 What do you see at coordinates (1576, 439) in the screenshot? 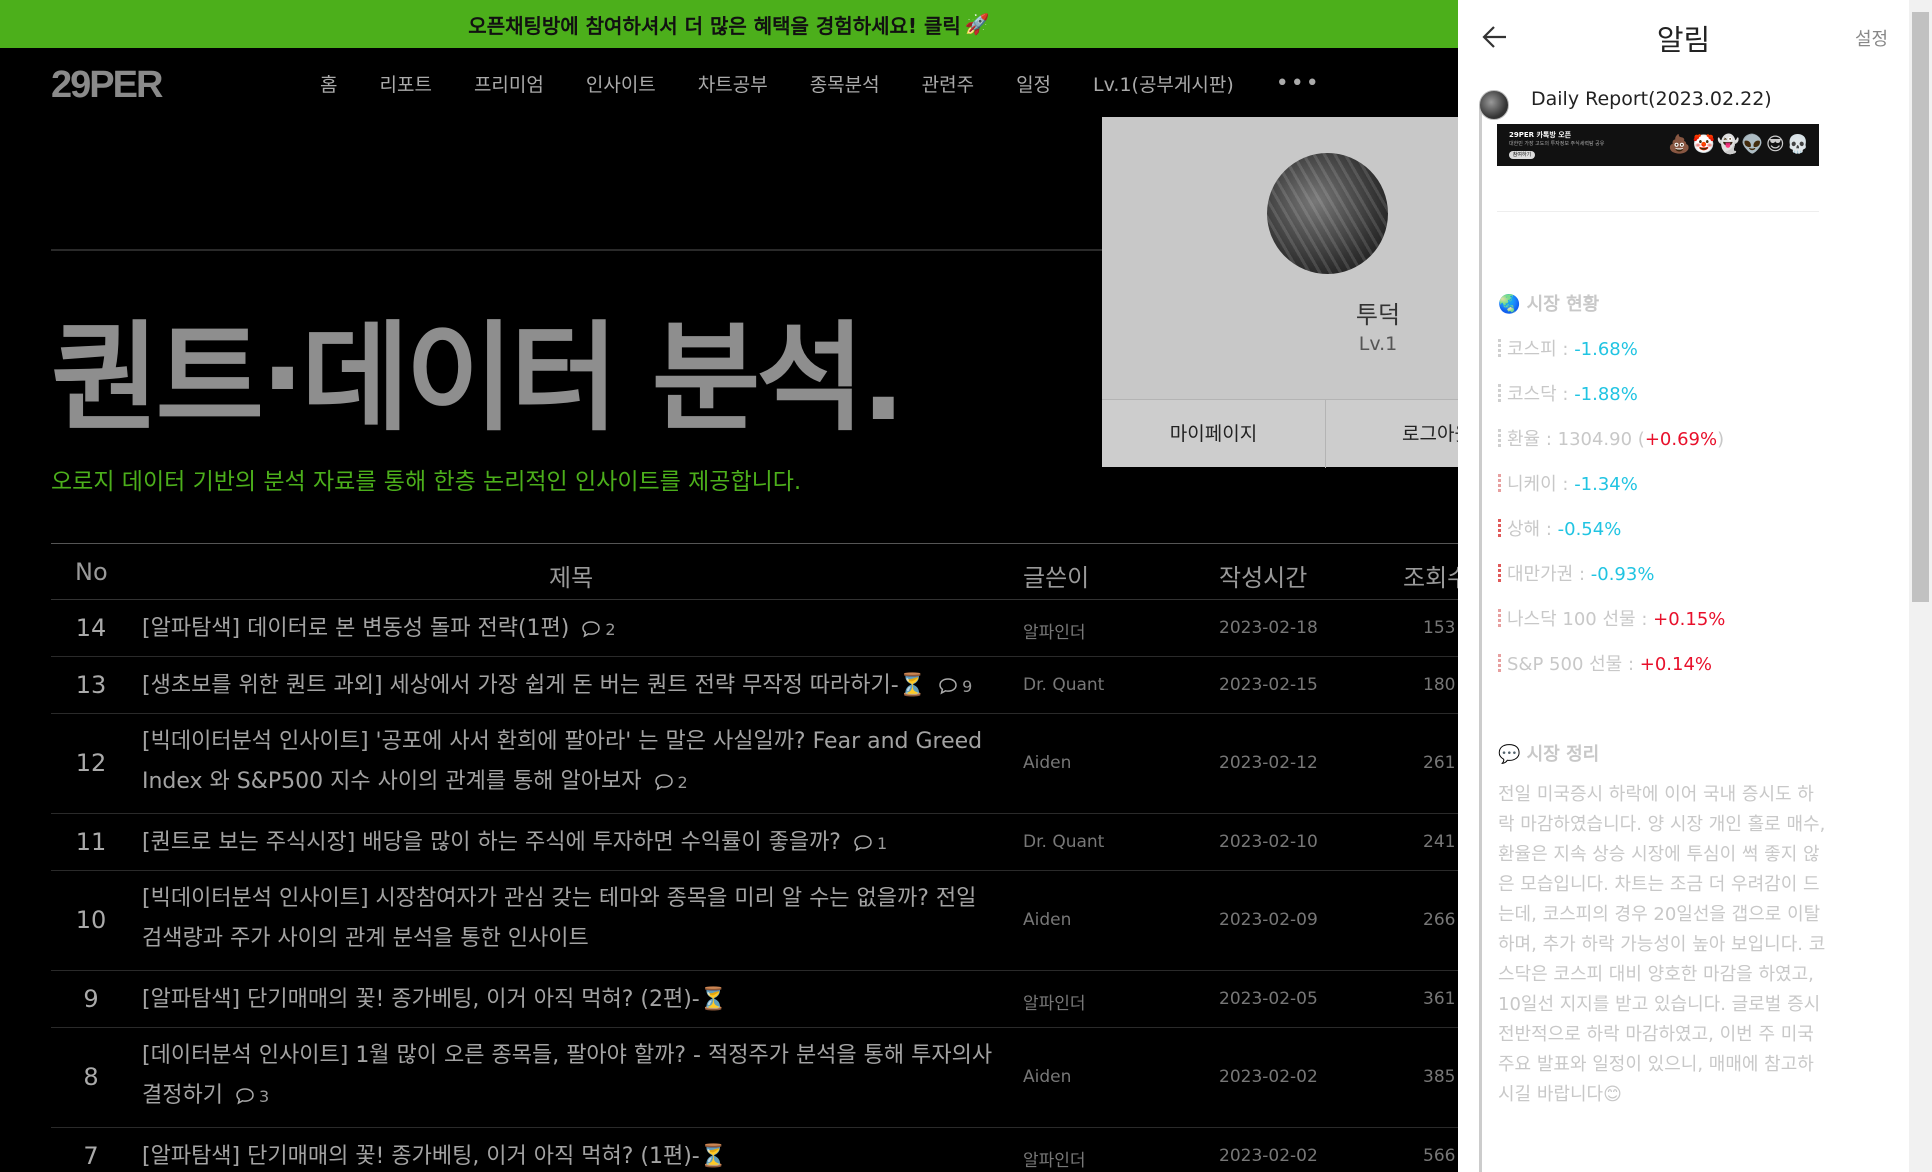
I see `market-label: 환율 : 1304.90 (` at bounding box center [1576, 439].